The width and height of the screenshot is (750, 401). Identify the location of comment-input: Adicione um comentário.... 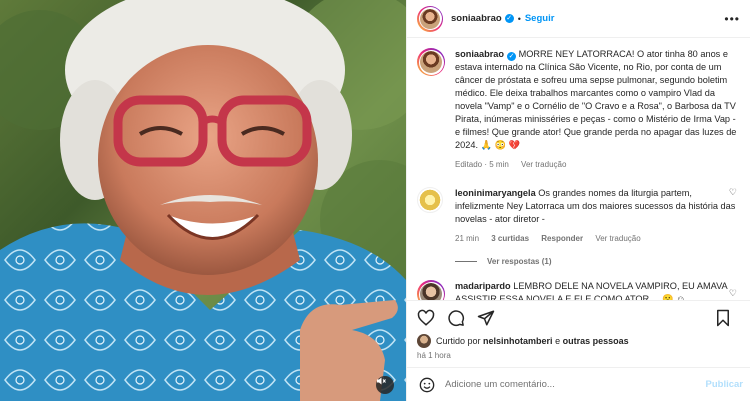
(500, 384).